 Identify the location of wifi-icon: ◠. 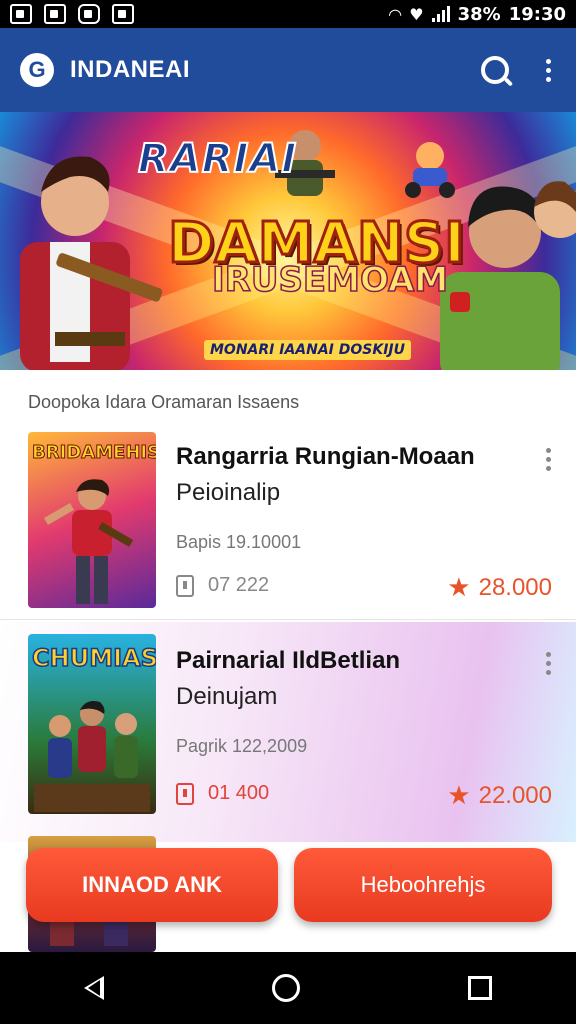
(395, 14).